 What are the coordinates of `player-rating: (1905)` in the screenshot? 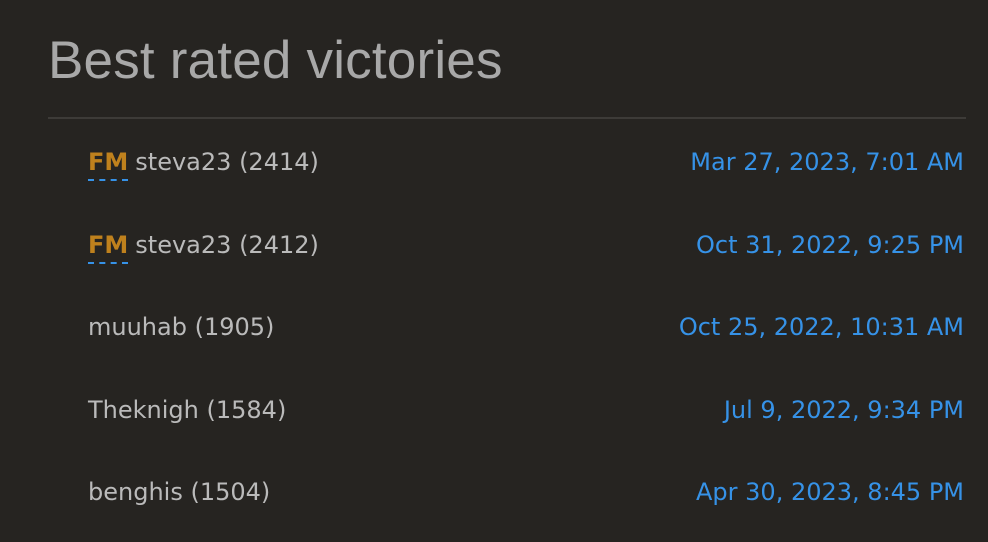 It's located at (234, 327).